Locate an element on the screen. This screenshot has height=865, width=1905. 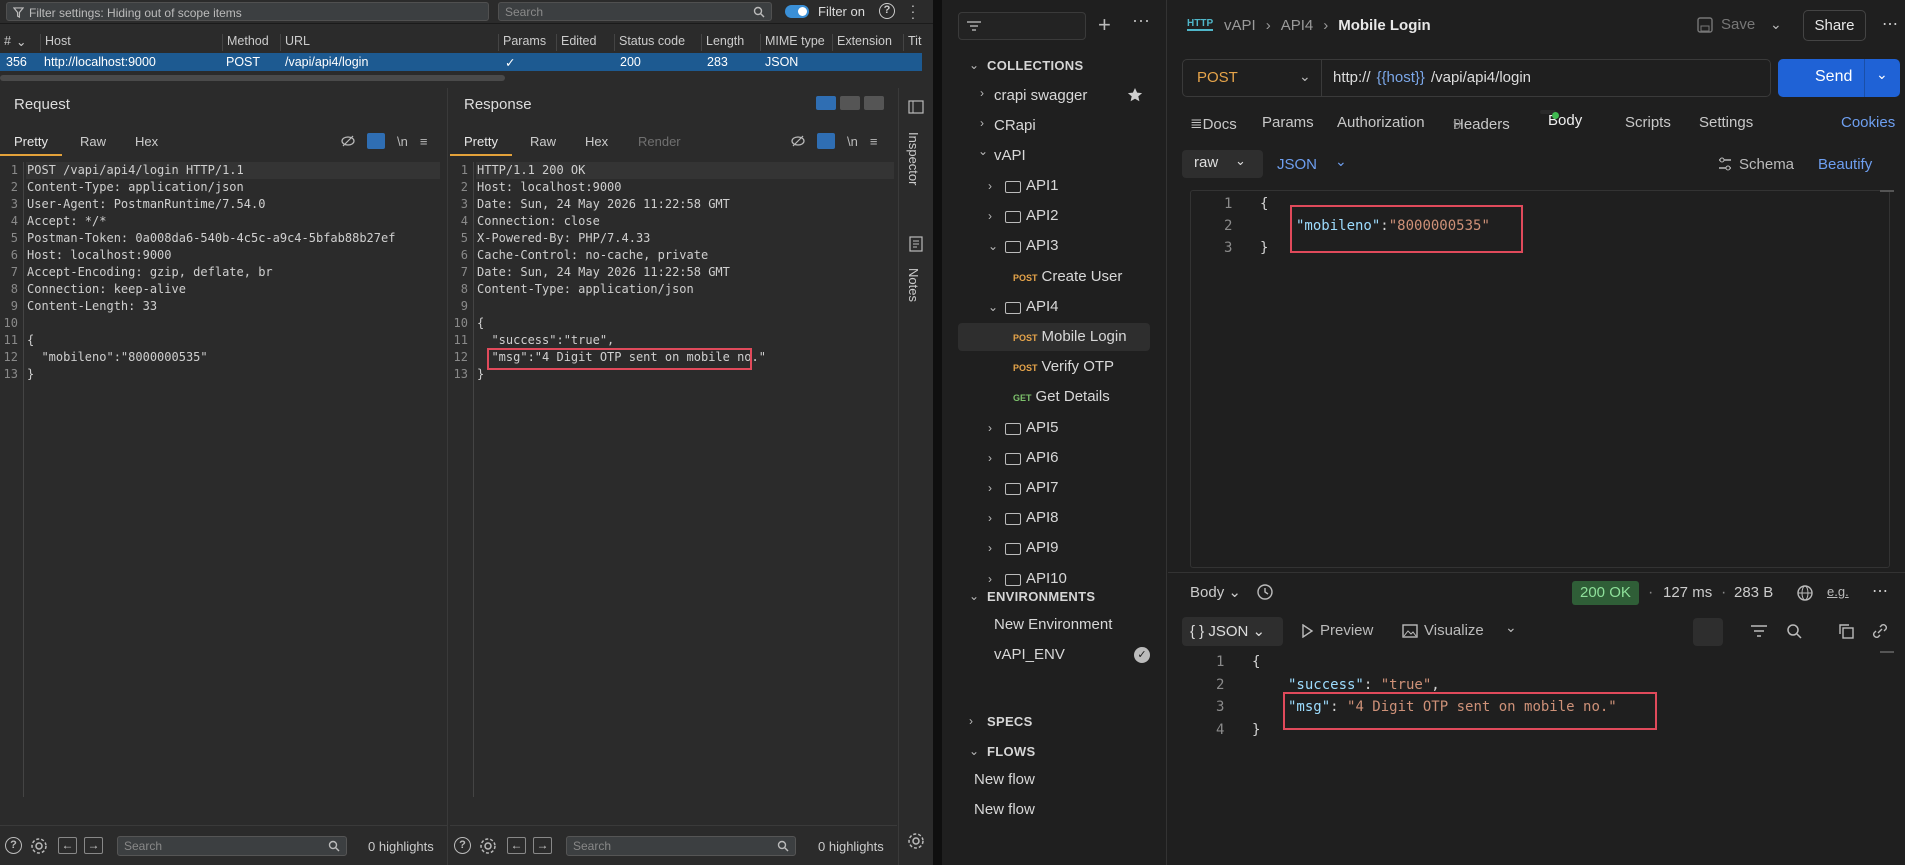
col-edited: Edited is located at coordinates (576, 42).